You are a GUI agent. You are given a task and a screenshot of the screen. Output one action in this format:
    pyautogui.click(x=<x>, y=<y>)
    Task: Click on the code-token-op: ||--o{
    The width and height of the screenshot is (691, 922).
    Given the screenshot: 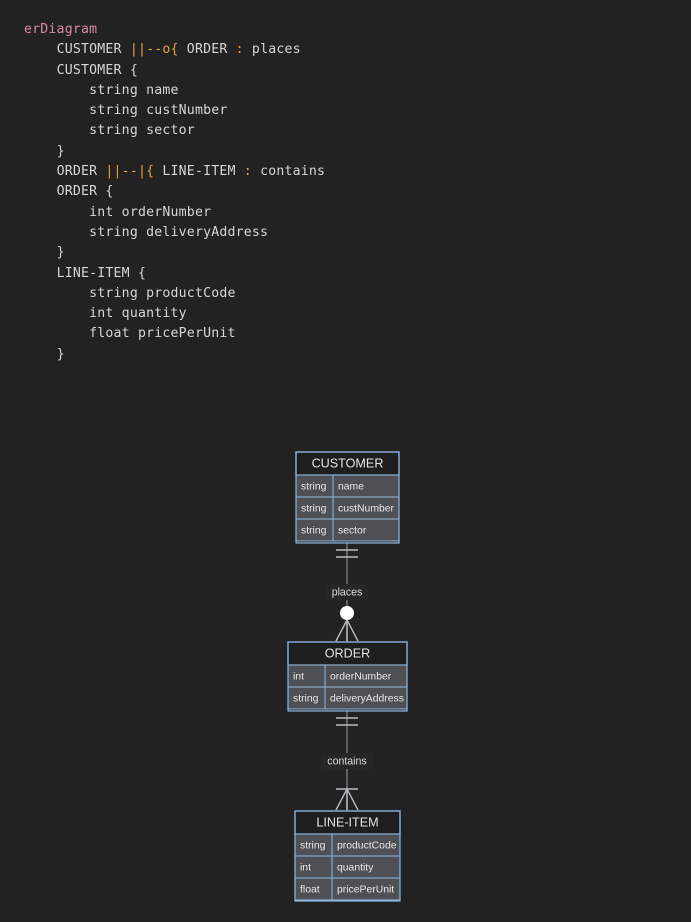 What is the action you would take?
    pyautogui.click(x=154, y=50)
    